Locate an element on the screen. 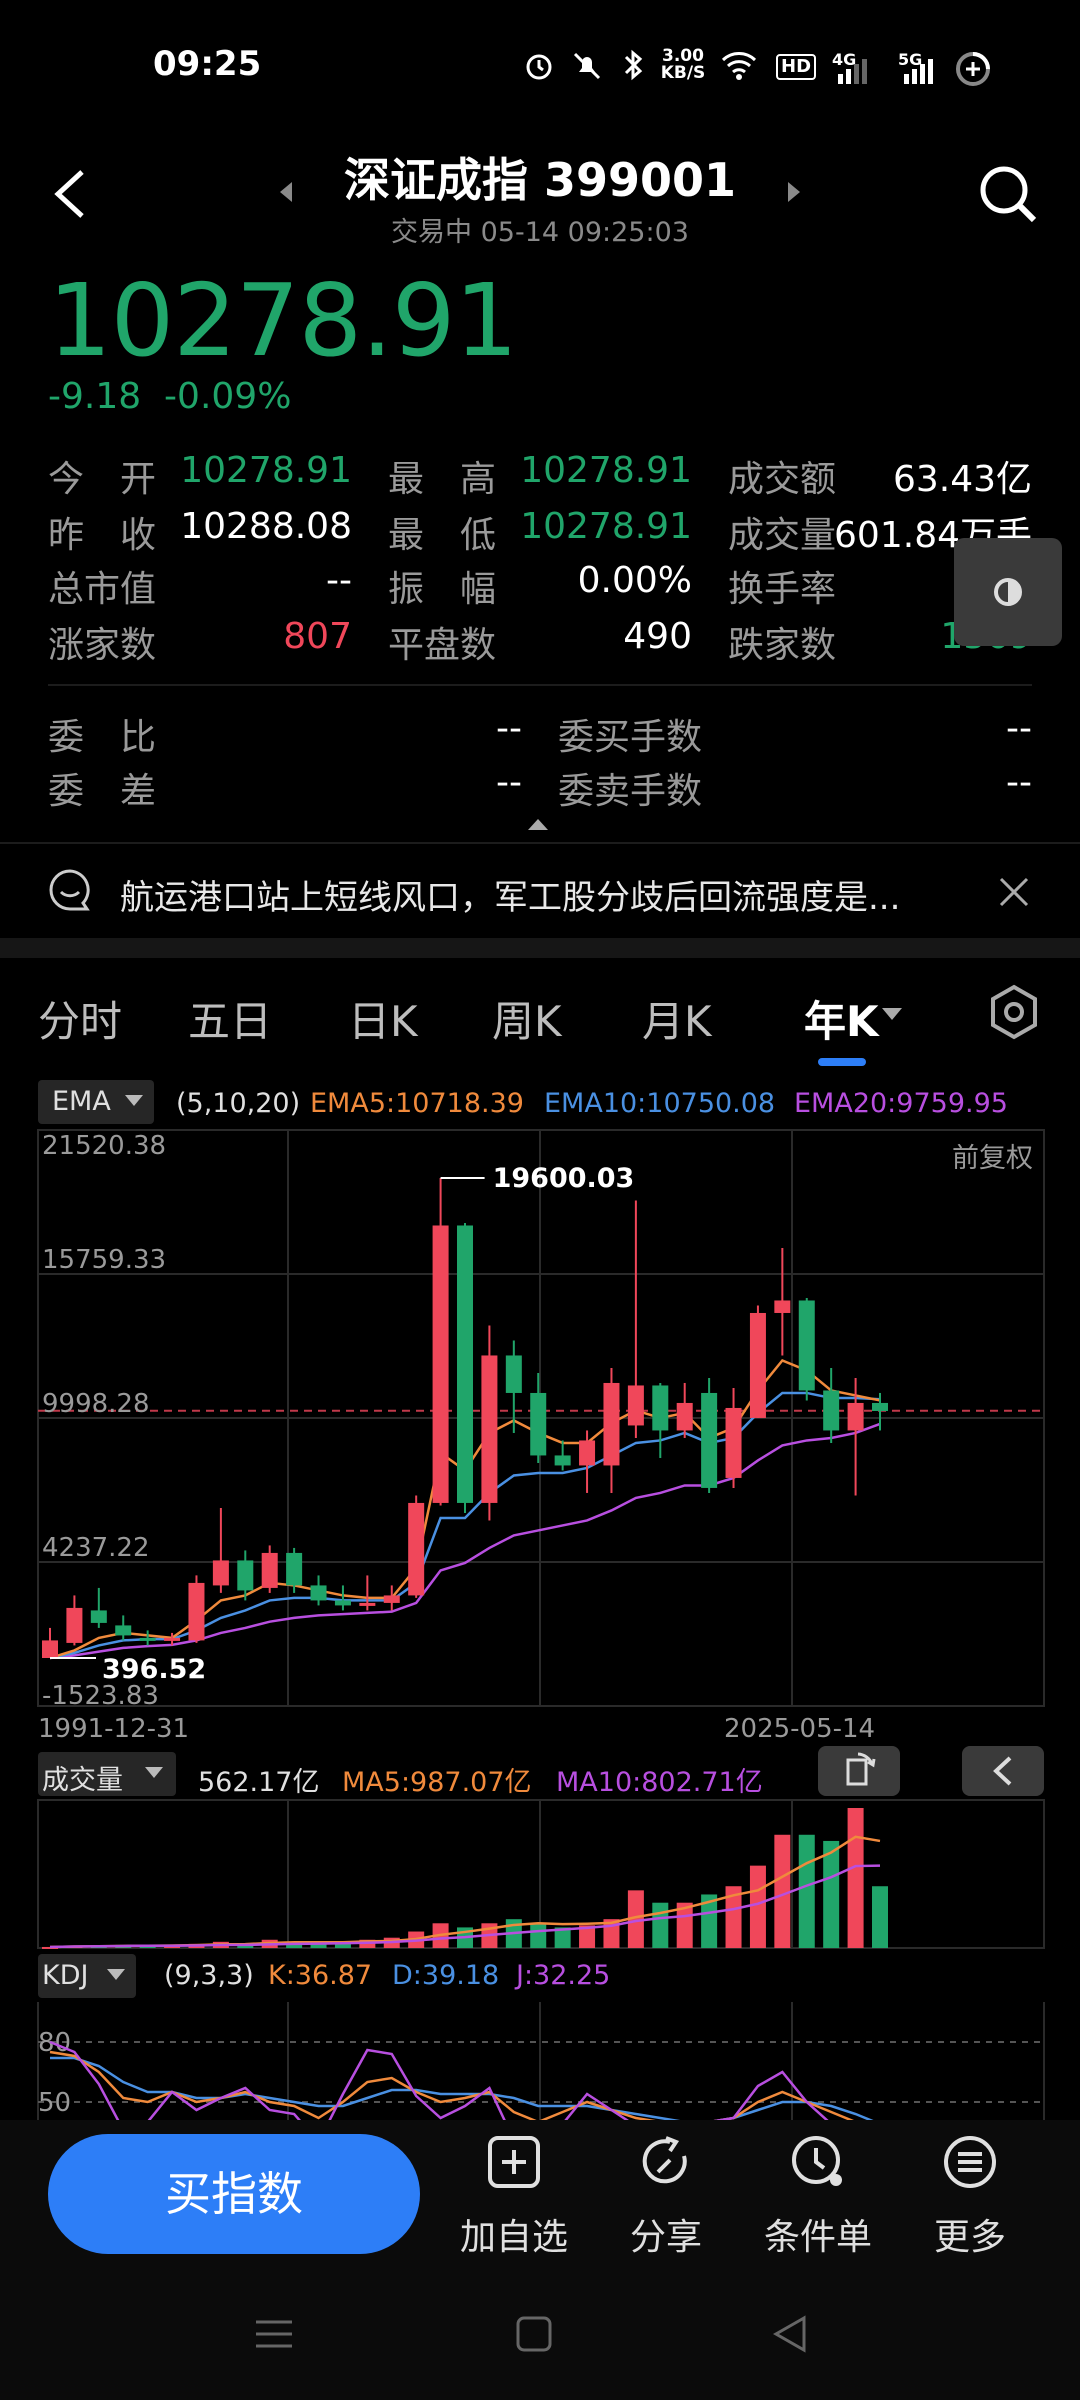  tab-4: 月K is located at coordinates (677, 1018).